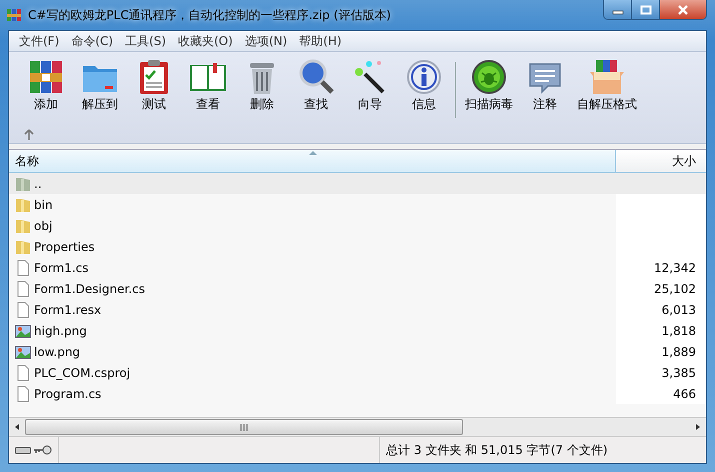 The width and height of the screenshot is (715, 472). Describe the element at coordinates (266, 41) in the screenshot. I see `menu-item: 选项(N)` at that location.